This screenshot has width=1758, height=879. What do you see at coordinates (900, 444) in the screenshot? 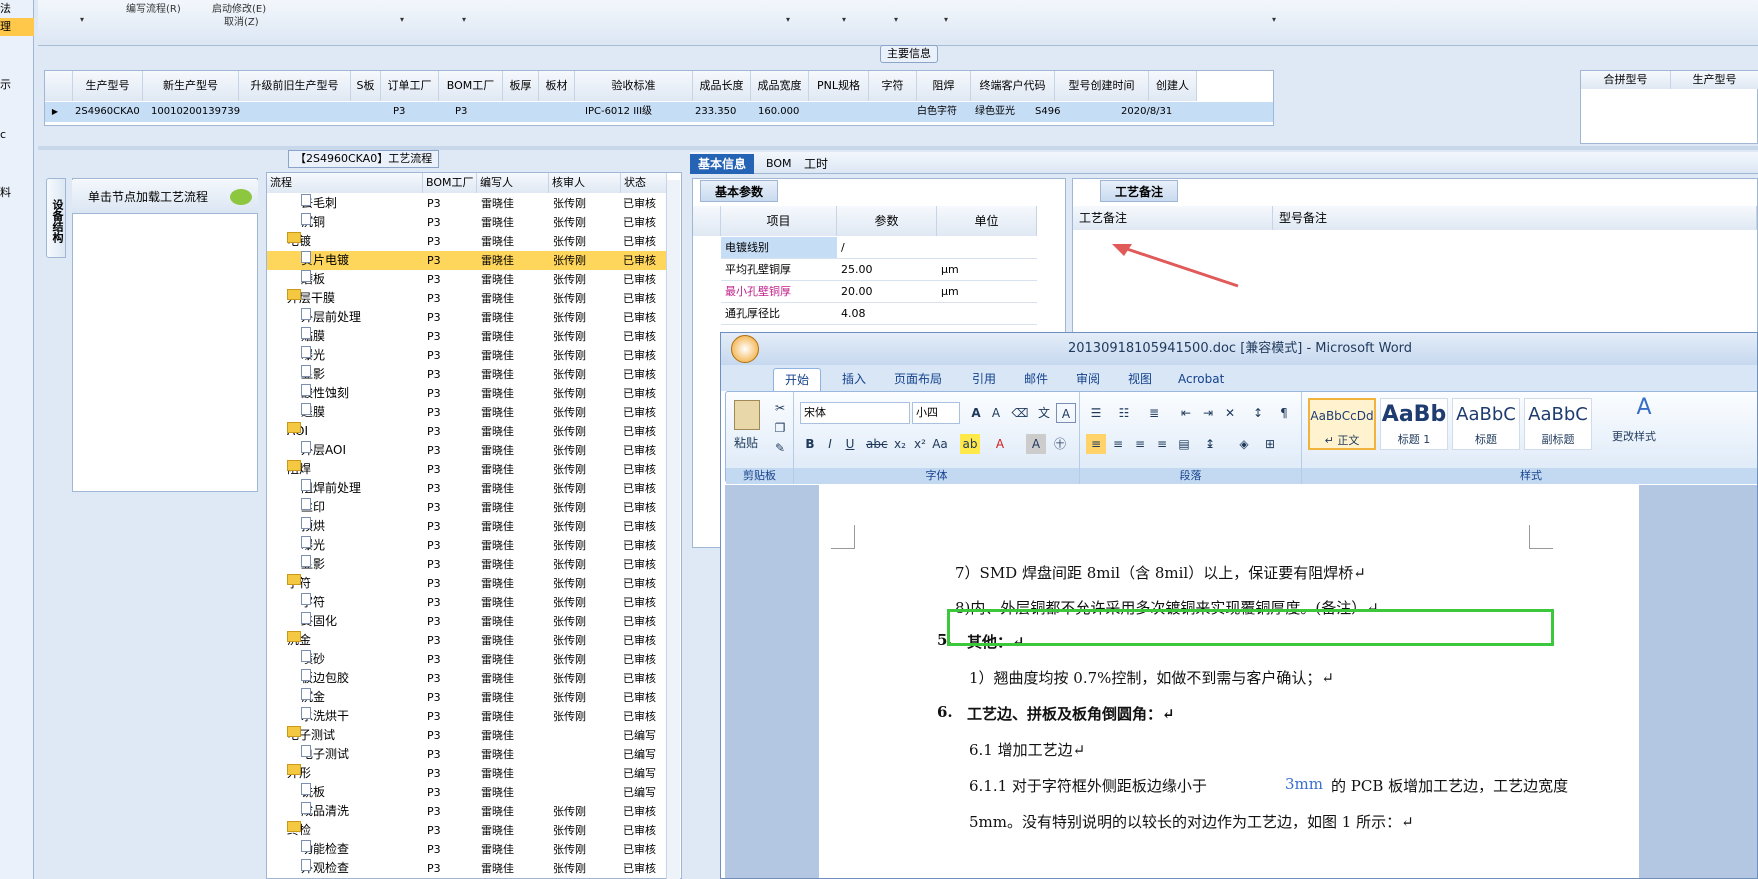
I see `subscript-icon: x₂` at bounding box center [900, 444].